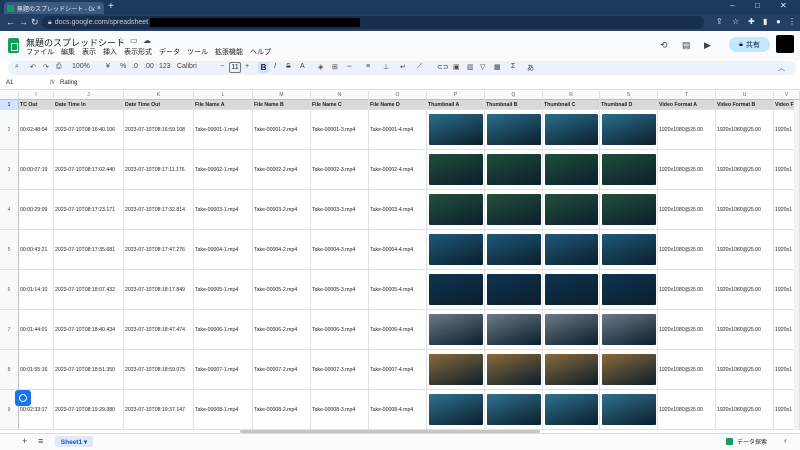 This screenshot has width=800, height=450. I want to click on table-cell: 2023-07-10T08:18:59.075, so click(159, 370).